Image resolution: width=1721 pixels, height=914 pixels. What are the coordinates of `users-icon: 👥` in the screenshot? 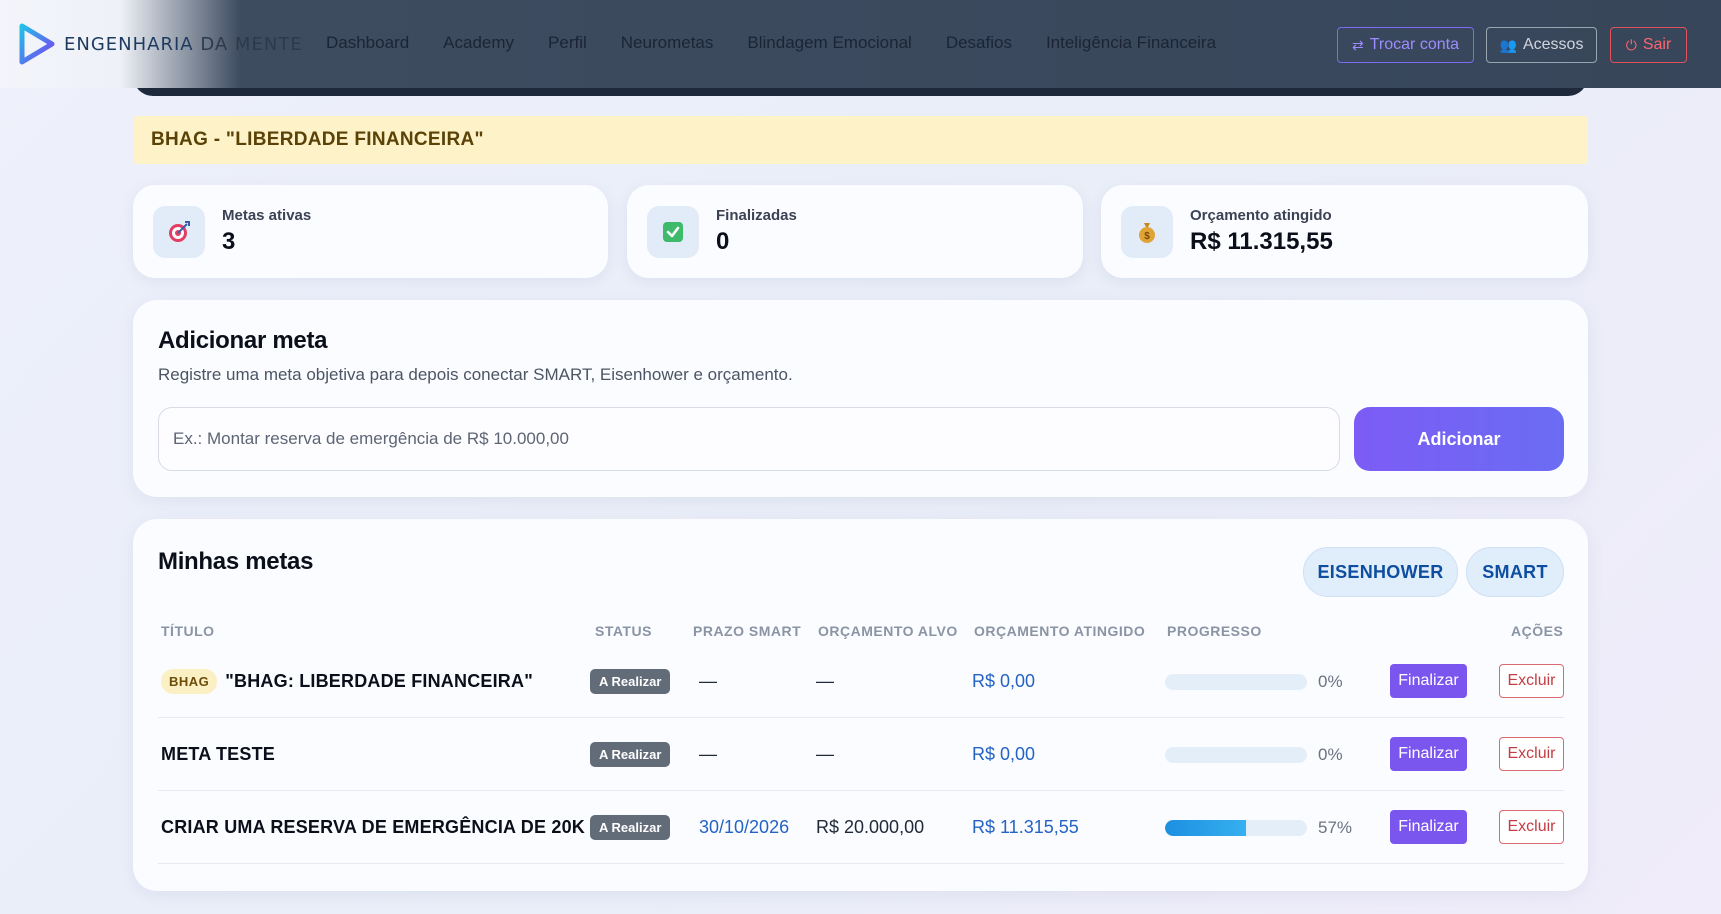 It's located at (1508, 44).